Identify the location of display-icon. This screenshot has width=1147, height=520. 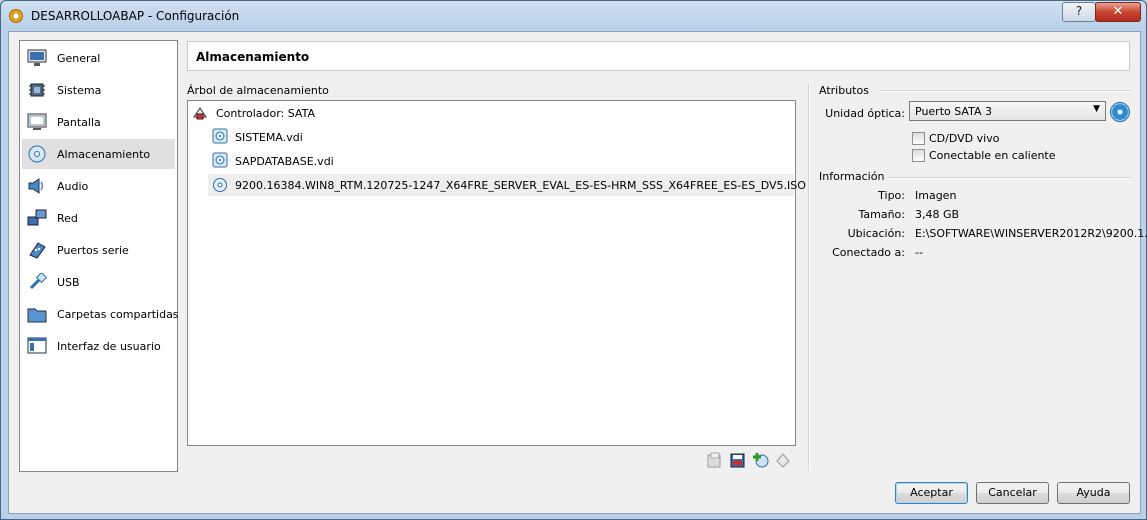
(37, 121).